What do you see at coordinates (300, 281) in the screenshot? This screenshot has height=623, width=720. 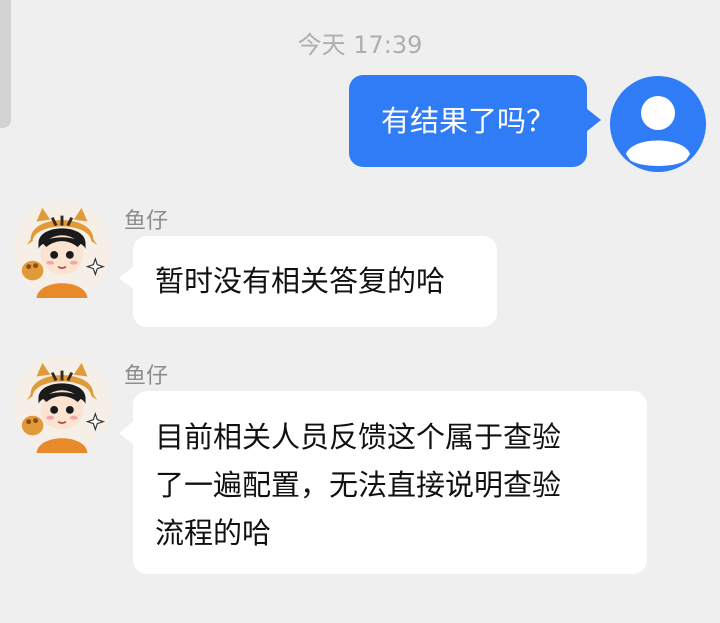 I see `incoming-message-text: 暂时没有相关答复的哈` at bounding box center [300, 281].